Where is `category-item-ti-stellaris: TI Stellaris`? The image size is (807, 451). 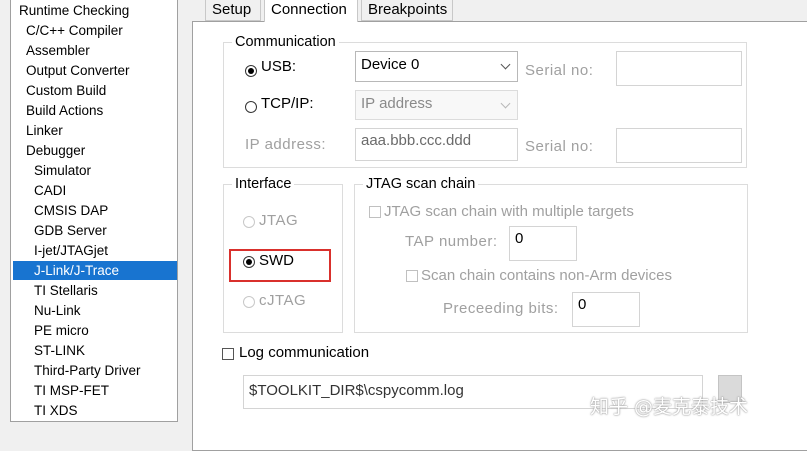 category-item-ti-stellaris: TI Stellaris is located at coordinates (64, 290).